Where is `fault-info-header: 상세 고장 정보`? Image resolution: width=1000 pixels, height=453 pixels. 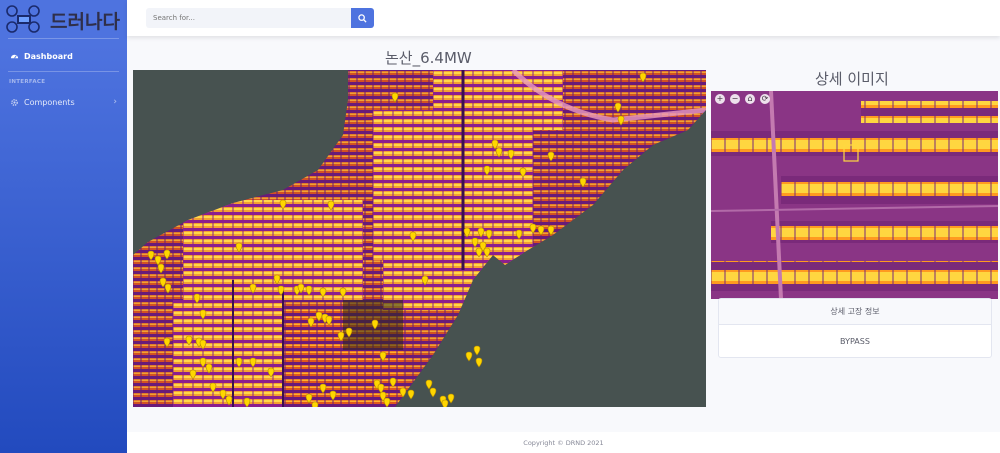
fault-info-header: 상세 고장 정보 is located at coordinates (855, 312).